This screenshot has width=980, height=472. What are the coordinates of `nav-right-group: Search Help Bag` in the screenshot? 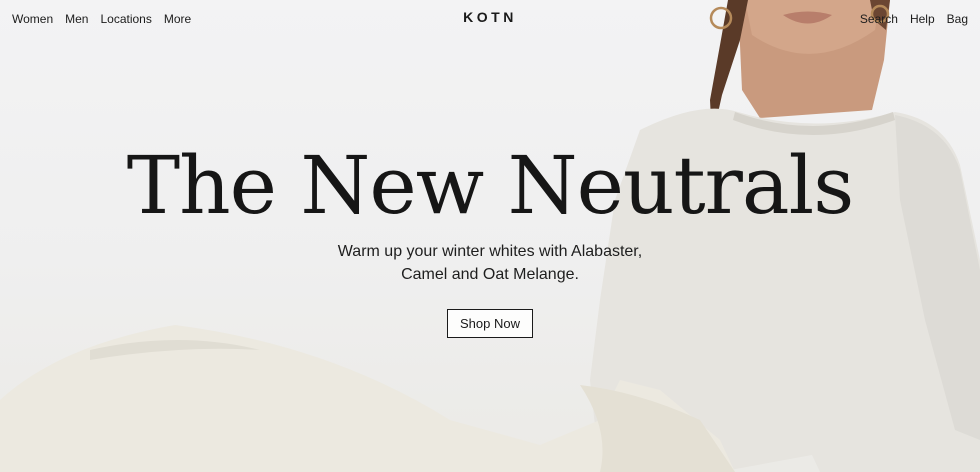 It's located at (914, 19).